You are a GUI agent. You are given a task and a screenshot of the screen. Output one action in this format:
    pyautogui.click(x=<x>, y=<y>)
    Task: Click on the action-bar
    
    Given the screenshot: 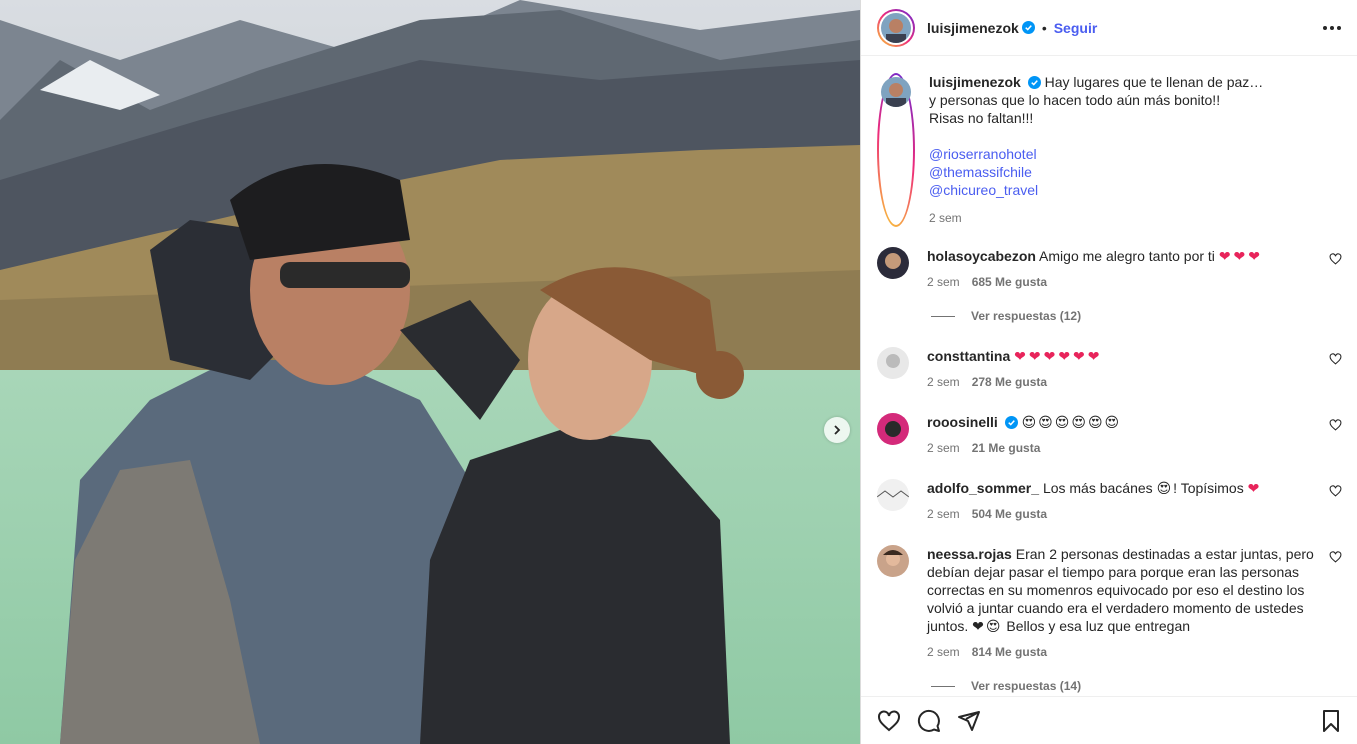 What is the action you would take?
    pyautogui.click(x=1109, y=720)
    